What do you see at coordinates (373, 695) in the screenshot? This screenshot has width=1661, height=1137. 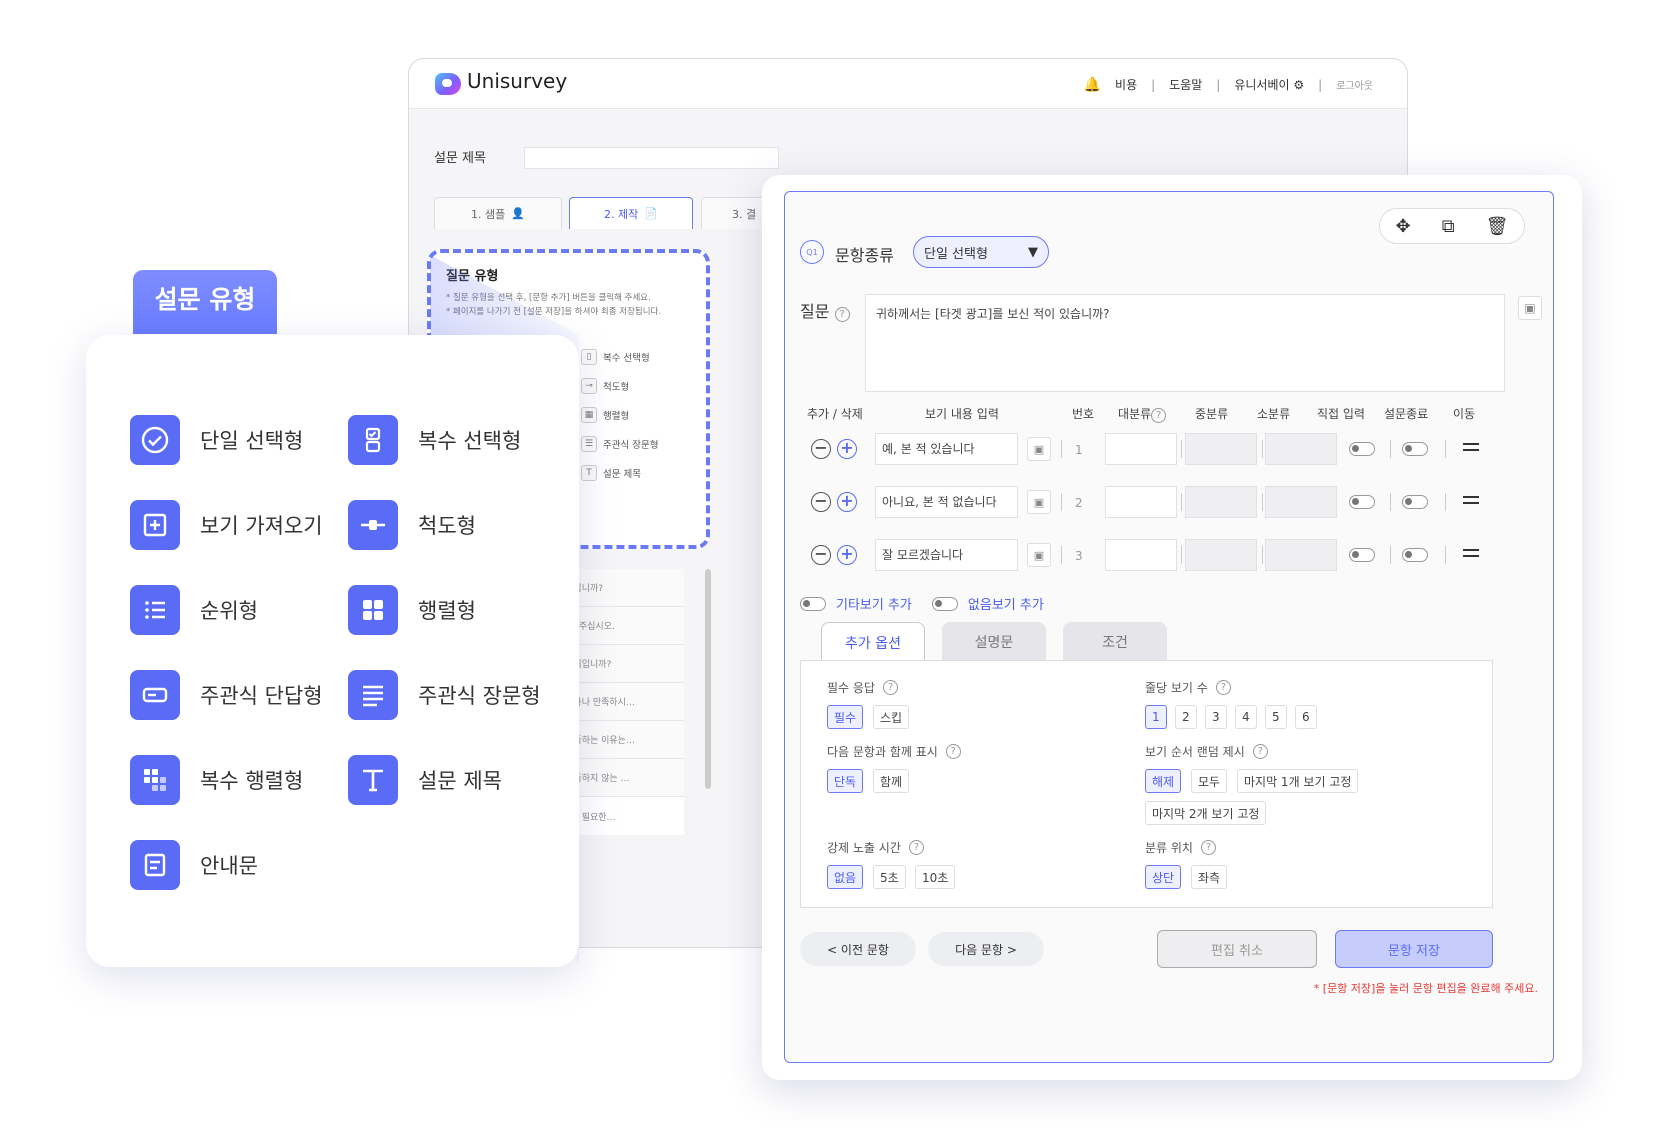 I see `long-text-icon` at bounding box center [373, 695].